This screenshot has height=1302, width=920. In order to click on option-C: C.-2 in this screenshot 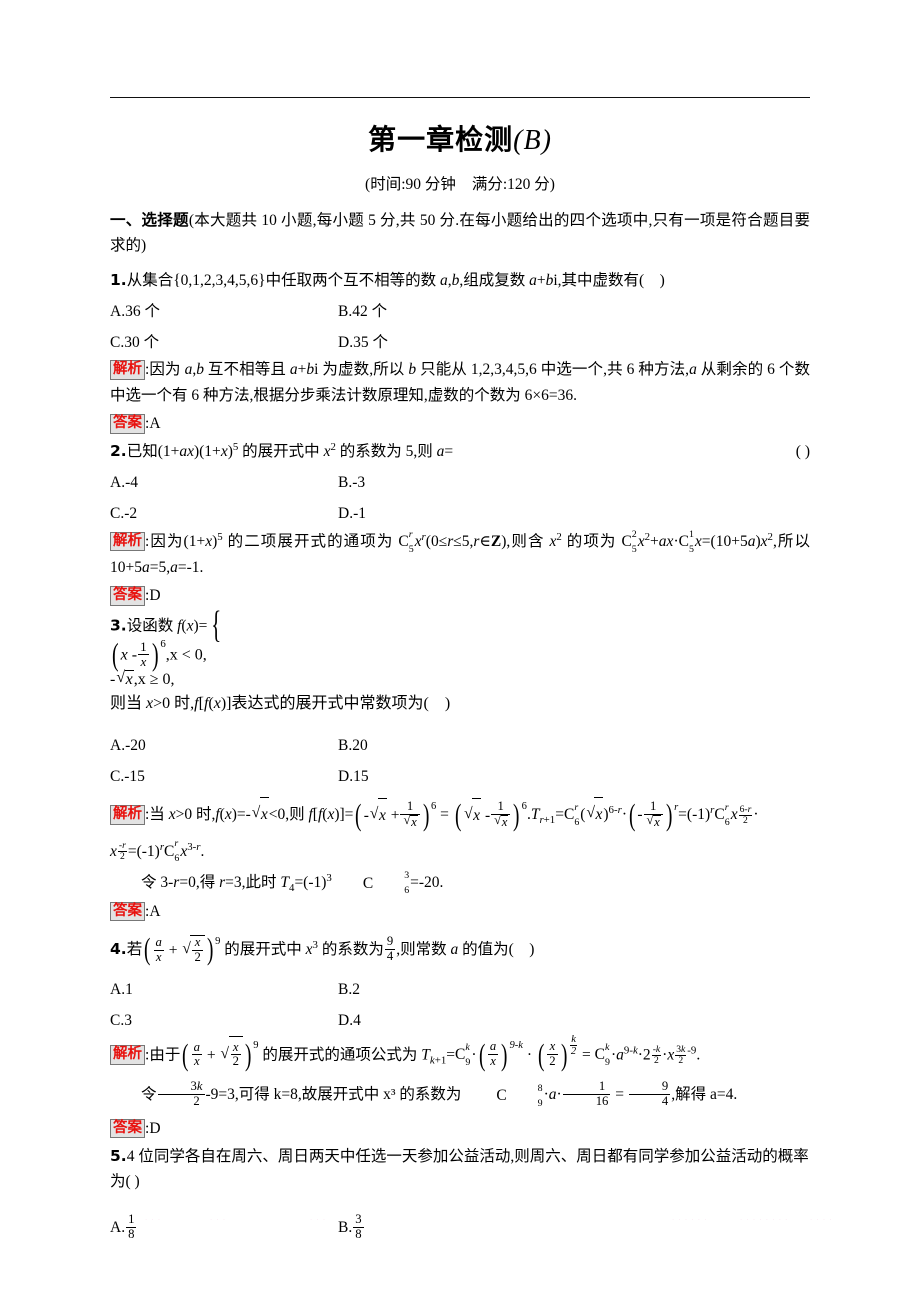, I will do `click(224, 513)`.